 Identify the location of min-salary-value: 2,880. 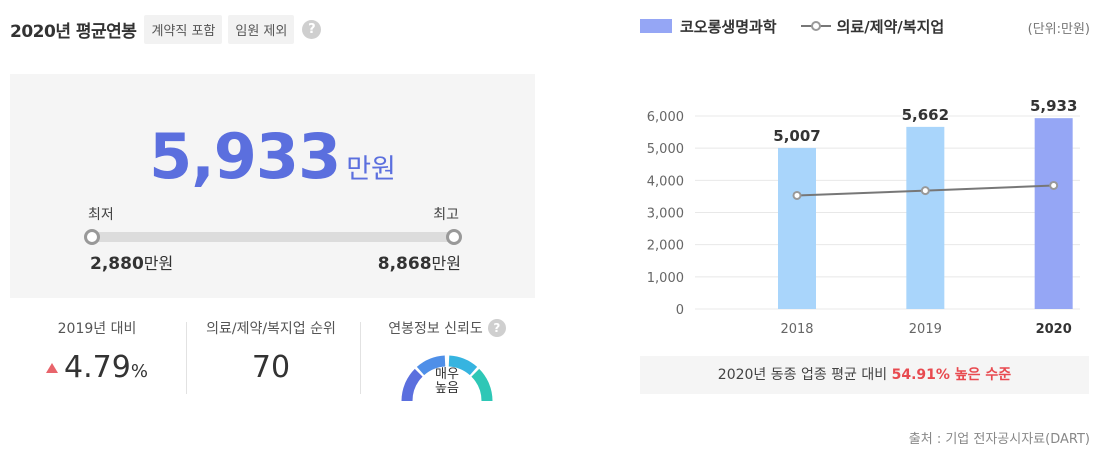
(117, 264).